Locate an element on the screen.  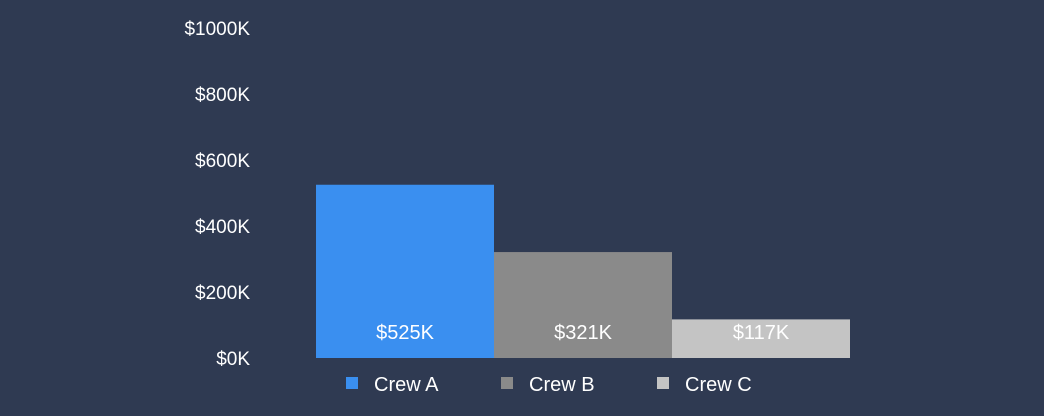
y-tick-label: $200K is located at coordinates (222, 293).